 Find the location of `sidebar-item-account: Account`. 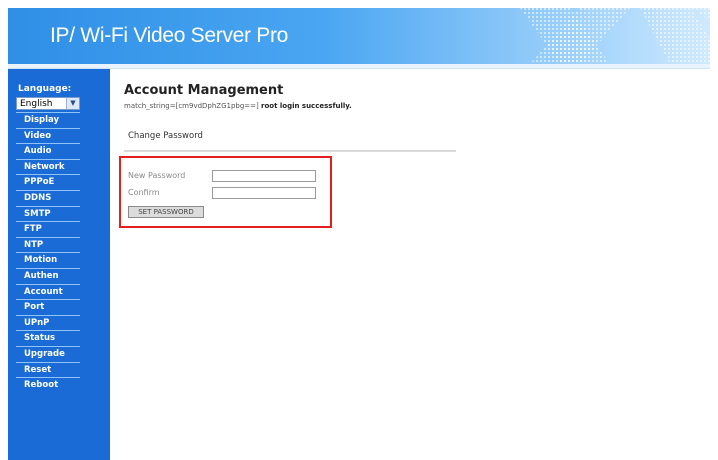

sidebar-item-account: Account is located at coordinates (48, 292).